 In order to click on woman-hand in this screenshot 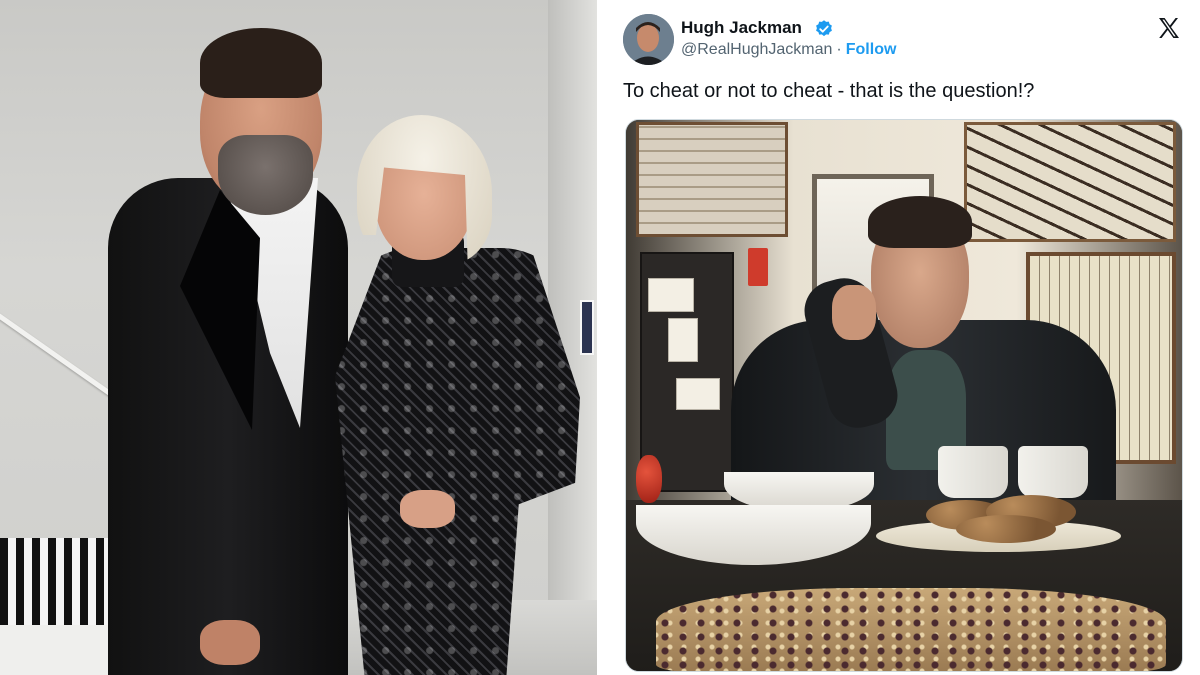, I will do `click(427, 509)`.